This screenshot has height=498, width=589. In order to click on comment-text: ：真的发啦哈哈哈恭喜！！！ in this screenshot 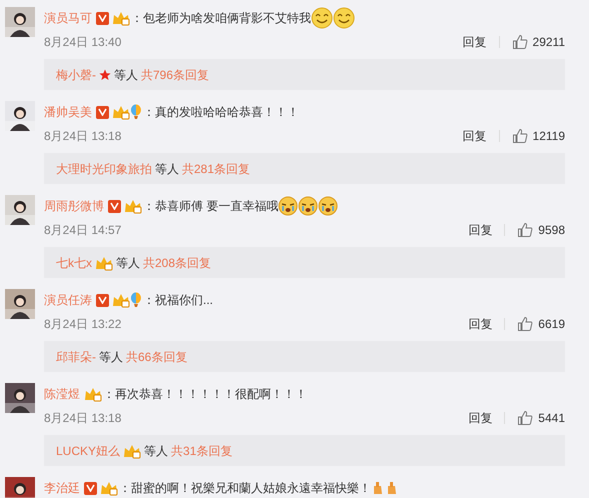, I will do `click(221, 112)`.